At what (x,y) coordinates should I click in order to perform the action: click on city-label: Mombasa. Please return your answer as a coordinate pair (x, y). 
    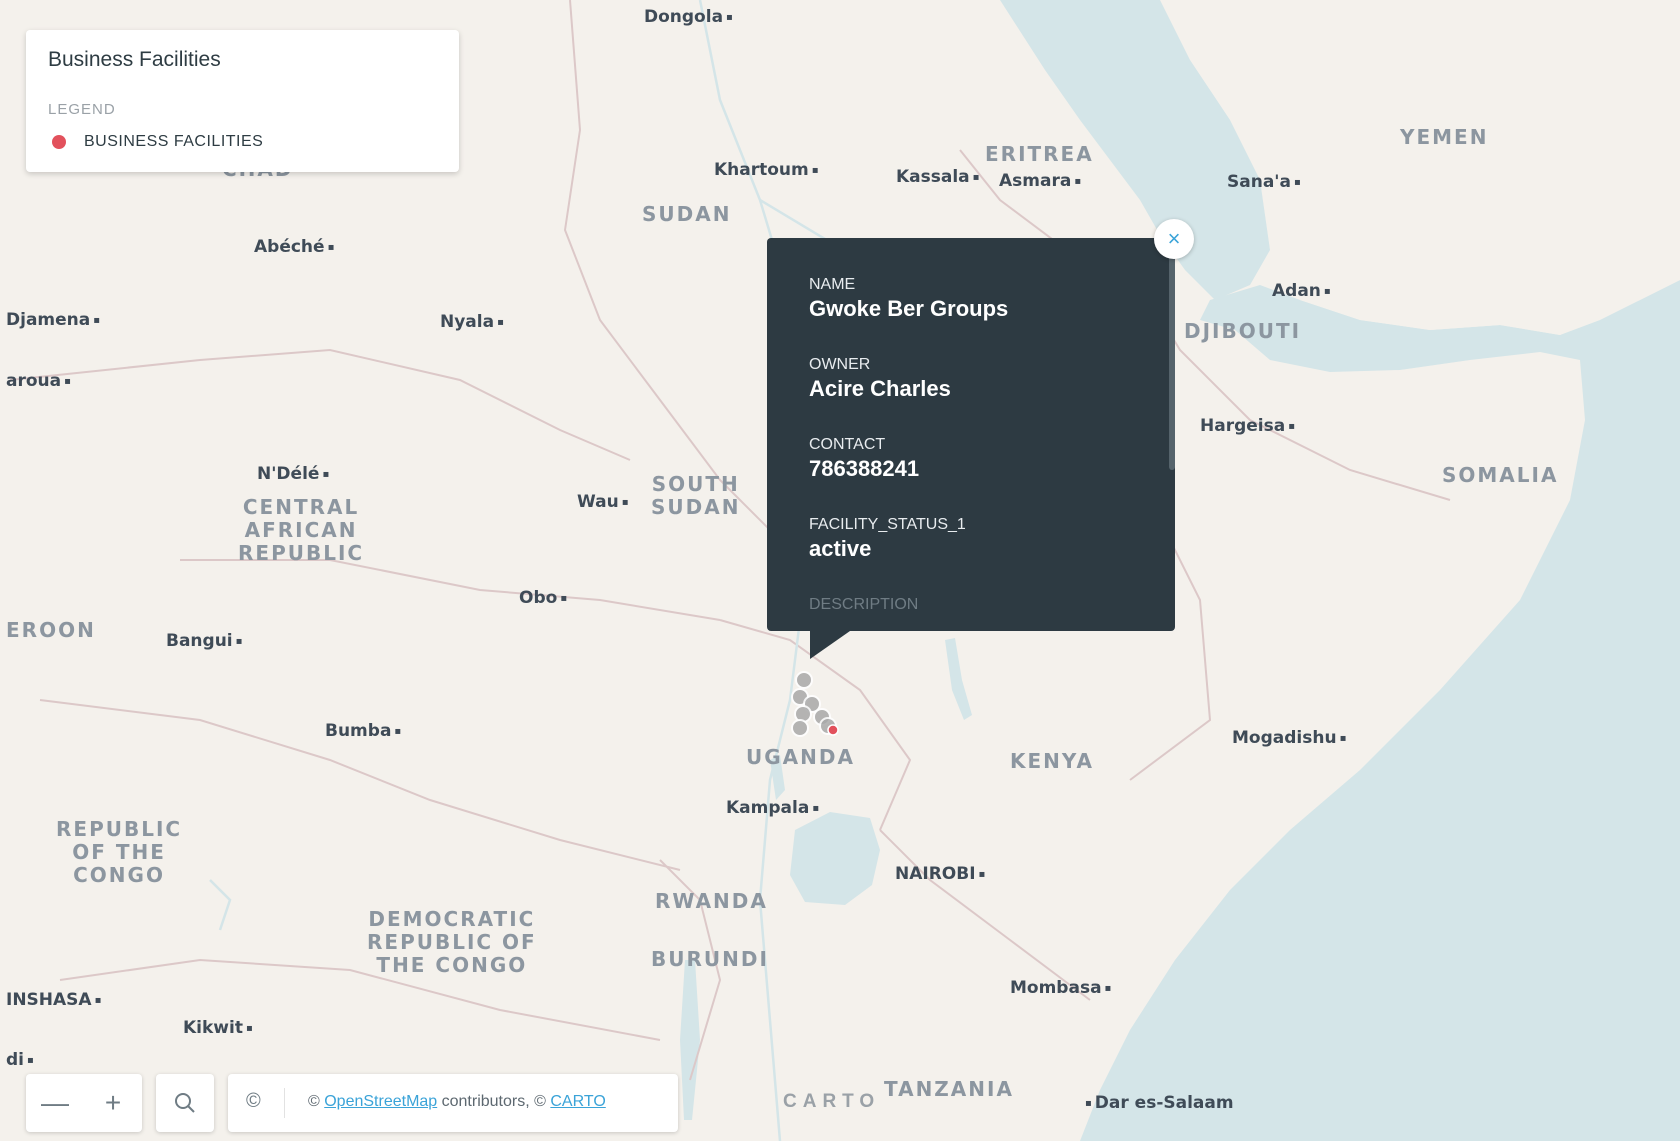
    Looking at the image, I should click on (1060, 988).